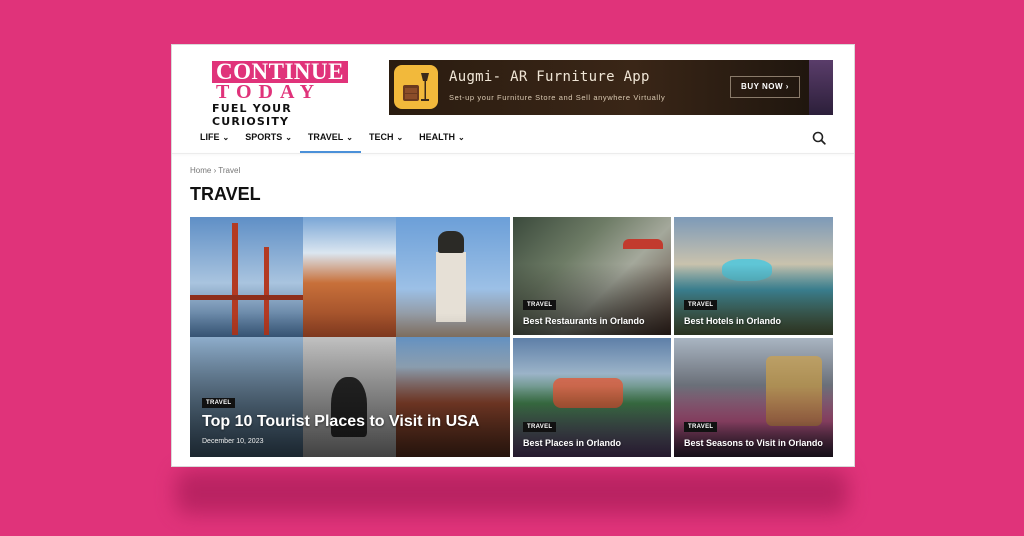  What do you see at coordinates (584, 321) in the screenshot?
I see `post-title: Best Restaurants in Orlando` at bounding box center [584, 321].